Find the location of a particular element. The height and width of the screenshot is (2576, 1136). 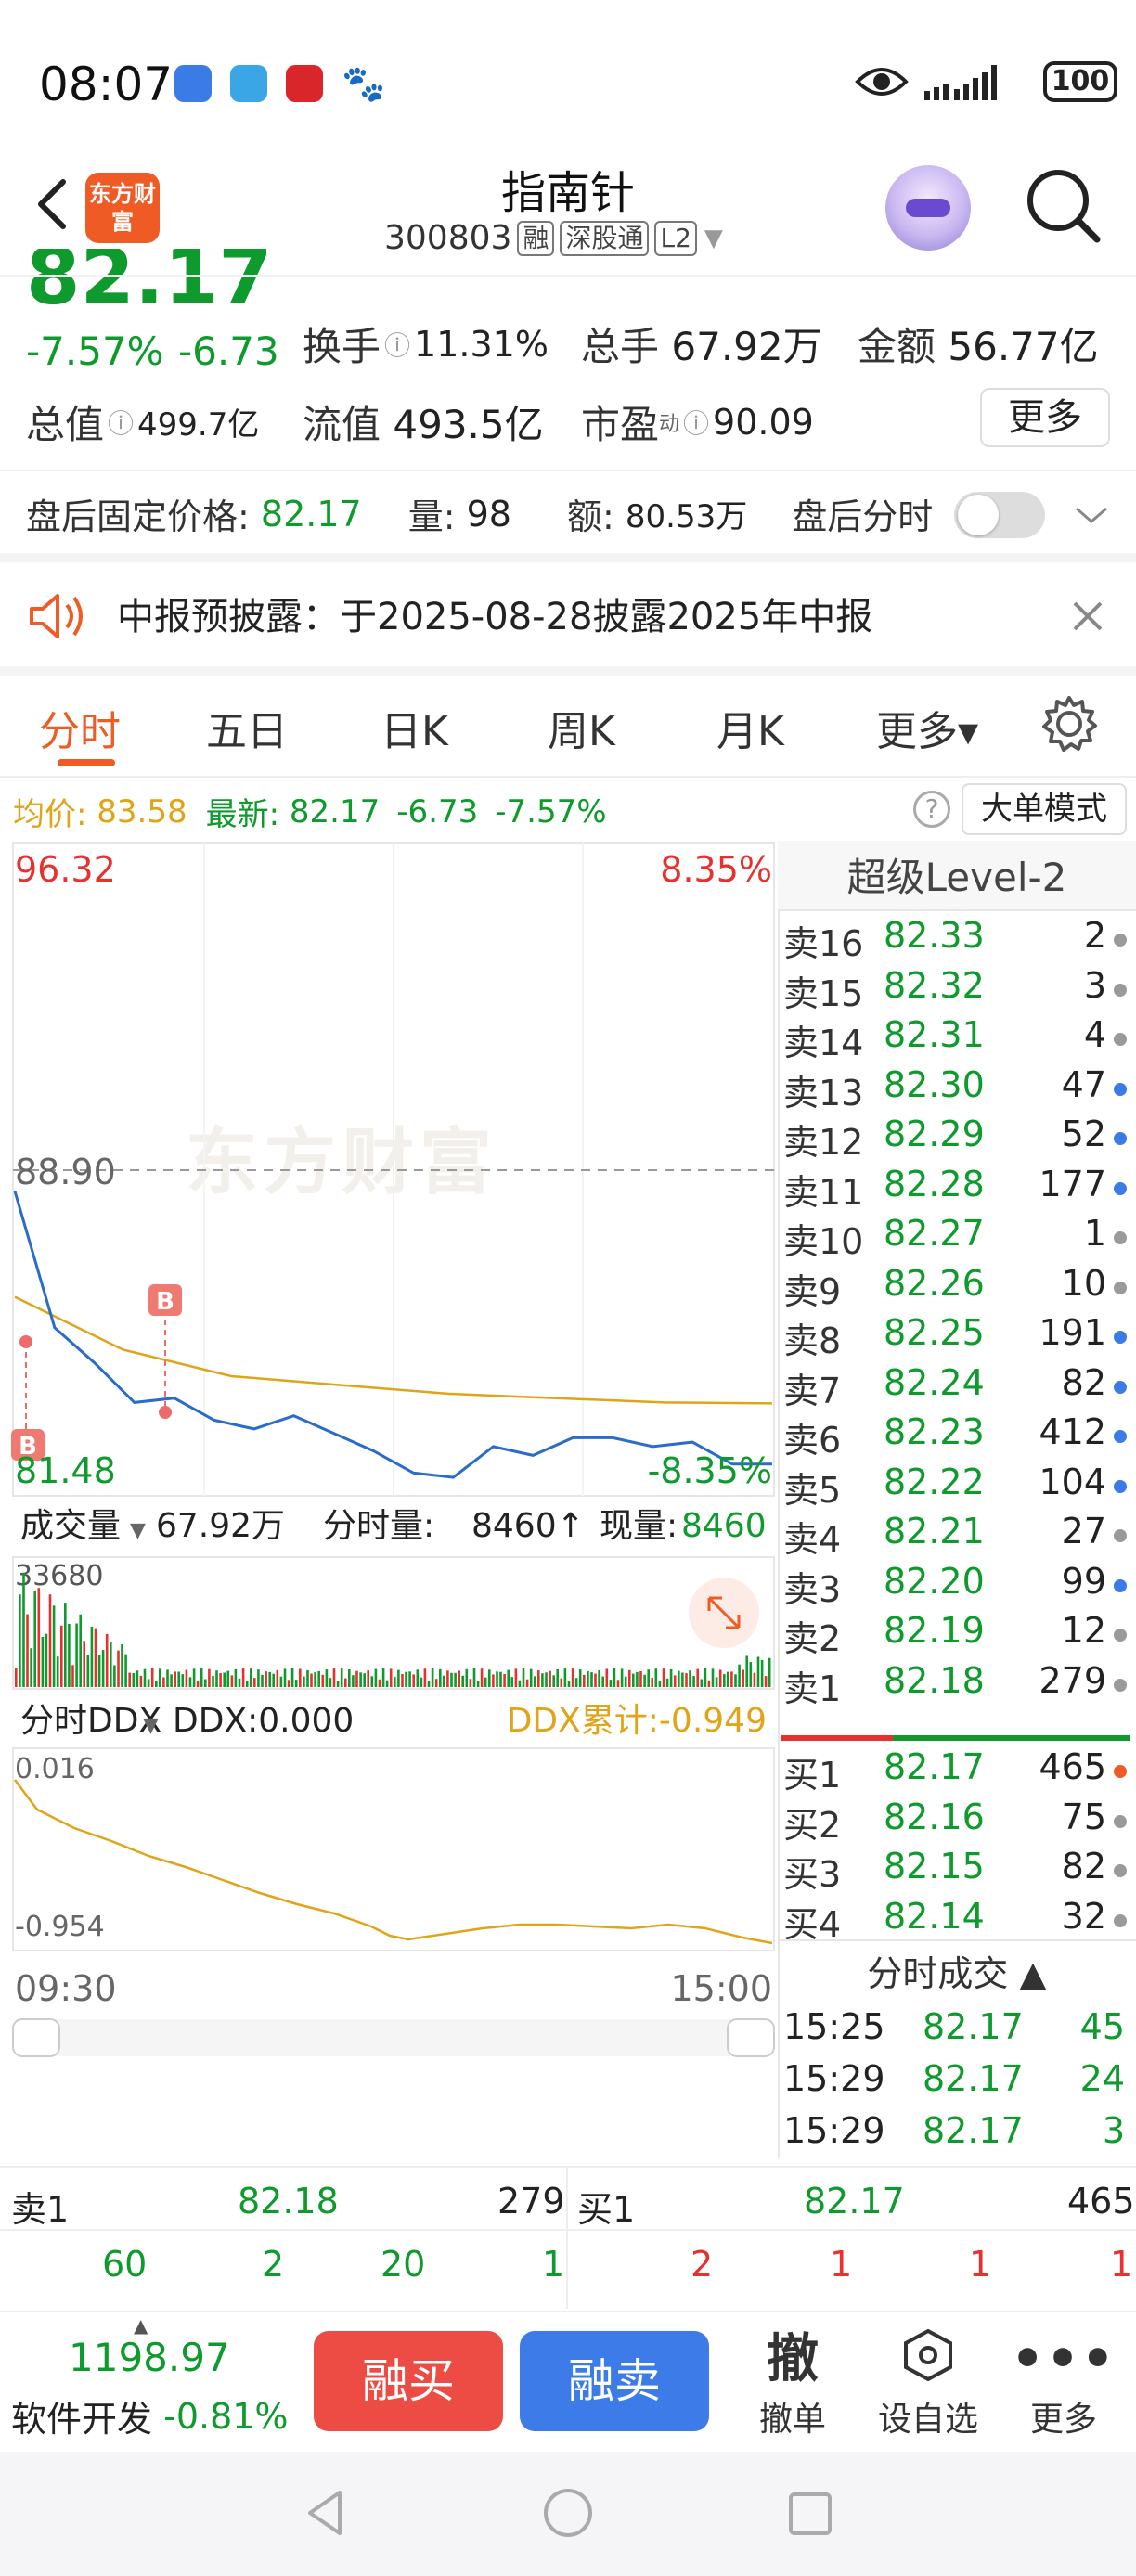

close-icon is located at coordinates (1087, 616).